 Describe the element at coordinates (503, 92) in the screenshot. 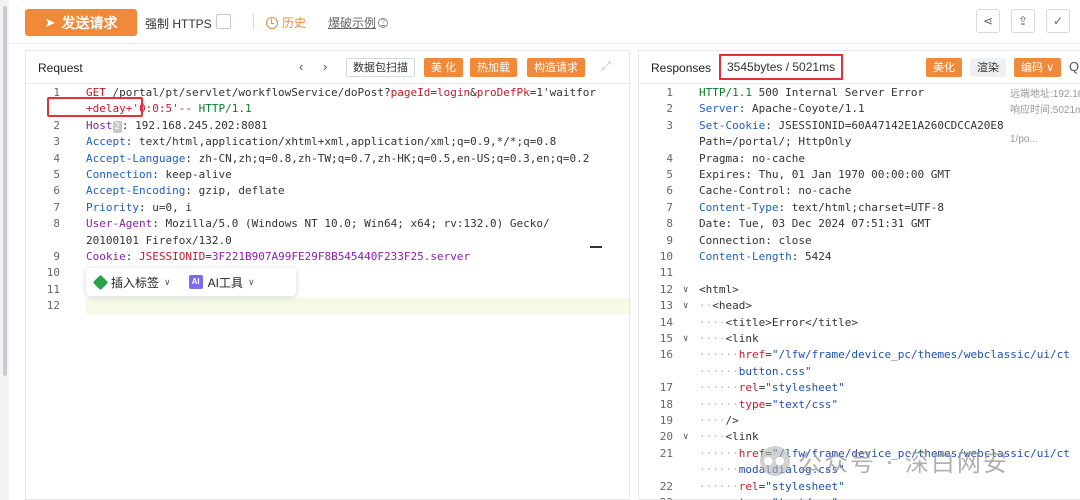

I see `code-token: proDefPk` at that location.